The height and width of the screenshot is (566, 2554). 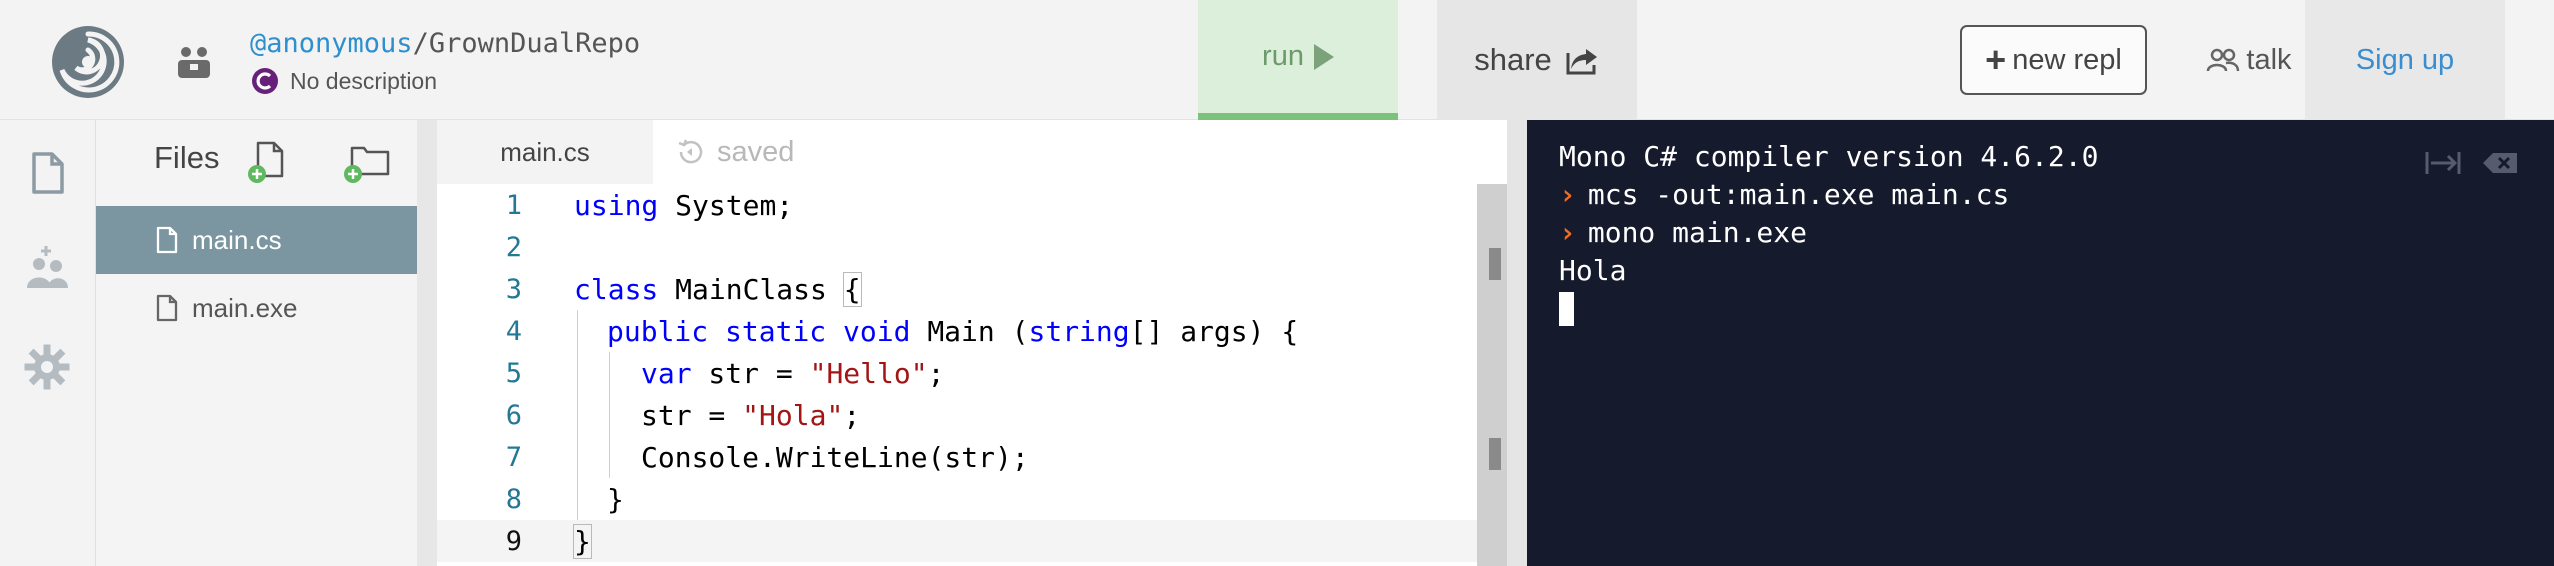 I want to click on line-number: 5, so click(x=513, y=373).